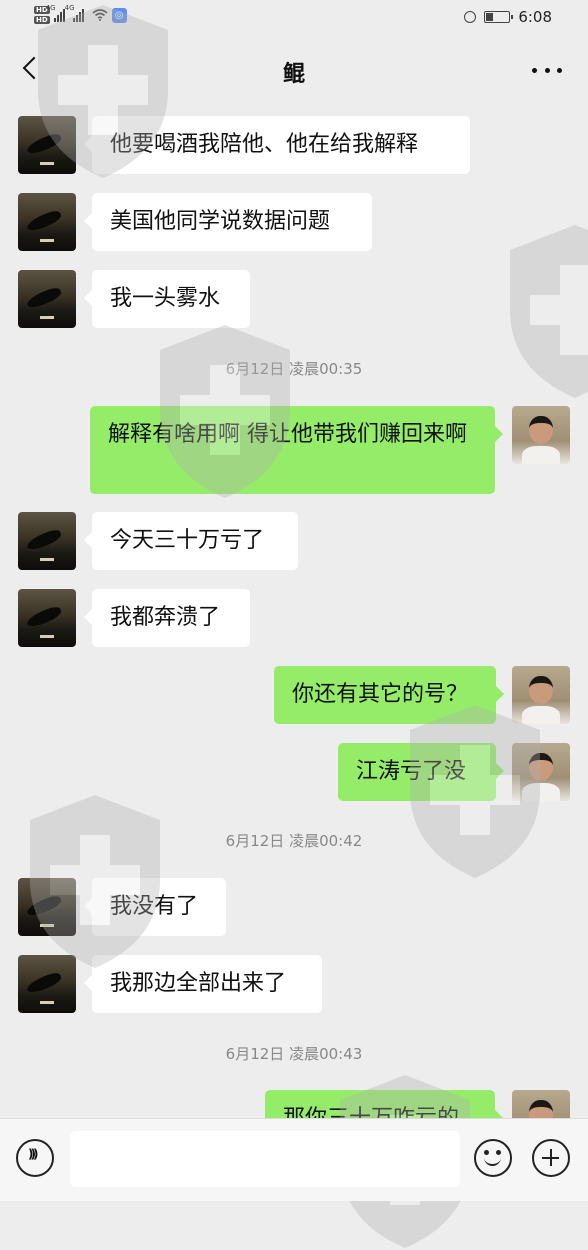 The image size is (588, 1250). Describe the element at coordinates (55, 13) in the screenshot. I see `signal-1-icon: 4G` at that location.